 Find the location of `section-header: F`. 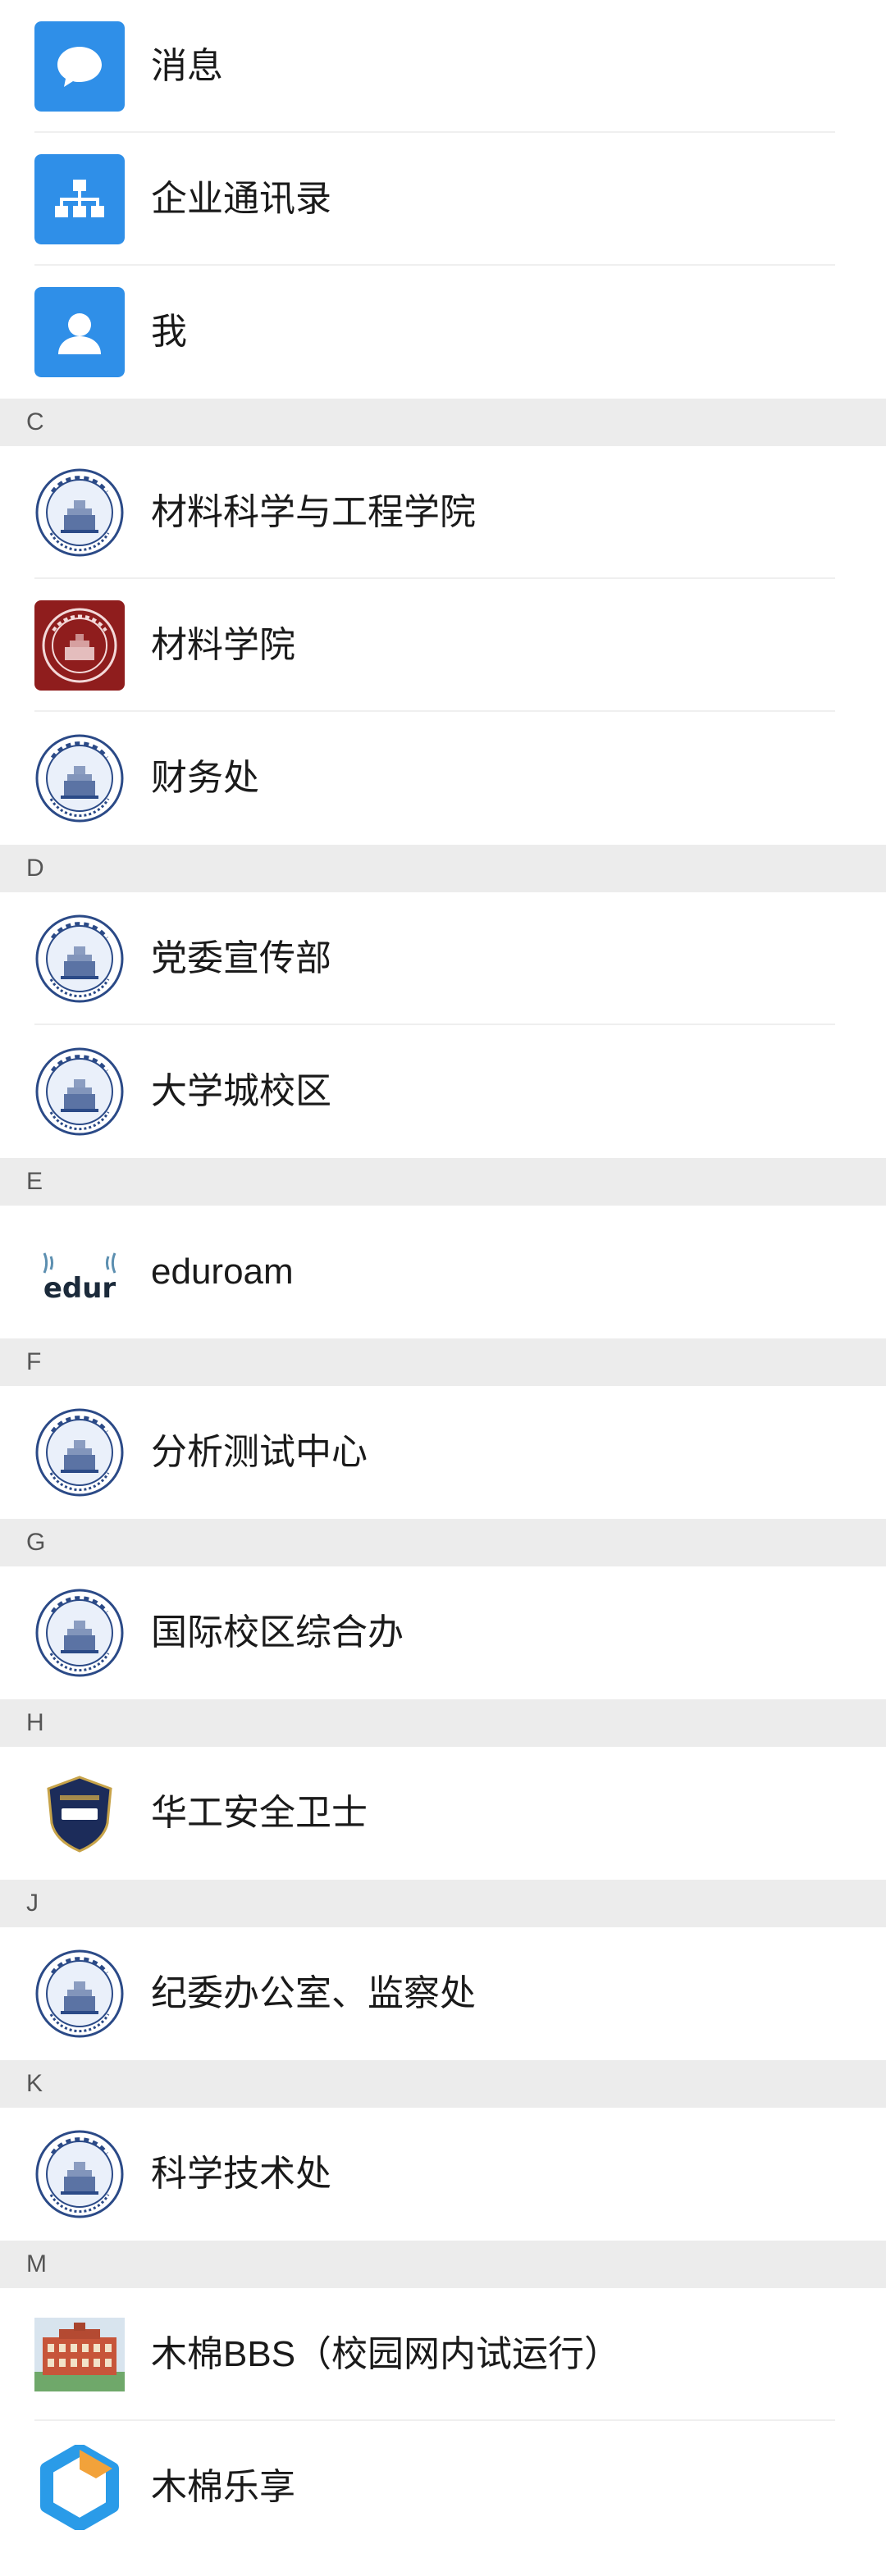

section-header: F is located at coordinates (443, 1362).